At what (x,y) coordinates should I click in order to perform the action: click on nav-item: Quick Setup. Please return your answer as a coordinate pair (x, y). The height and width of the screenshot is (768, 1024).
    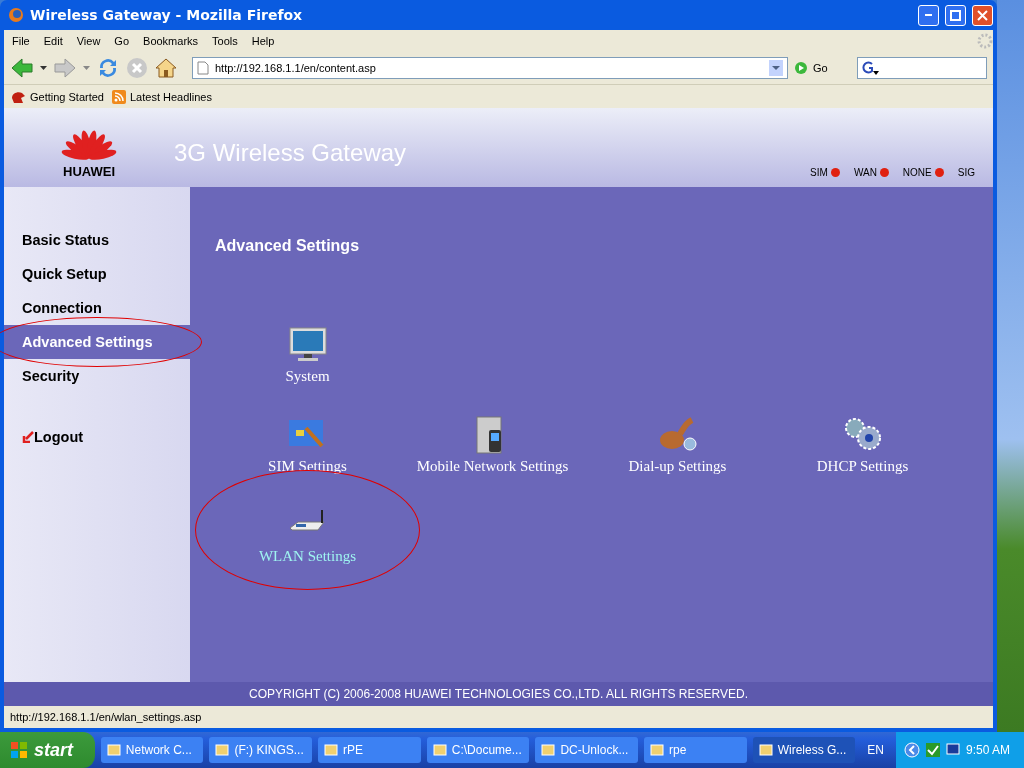
    Looking at the image, I should click on (97, 274).